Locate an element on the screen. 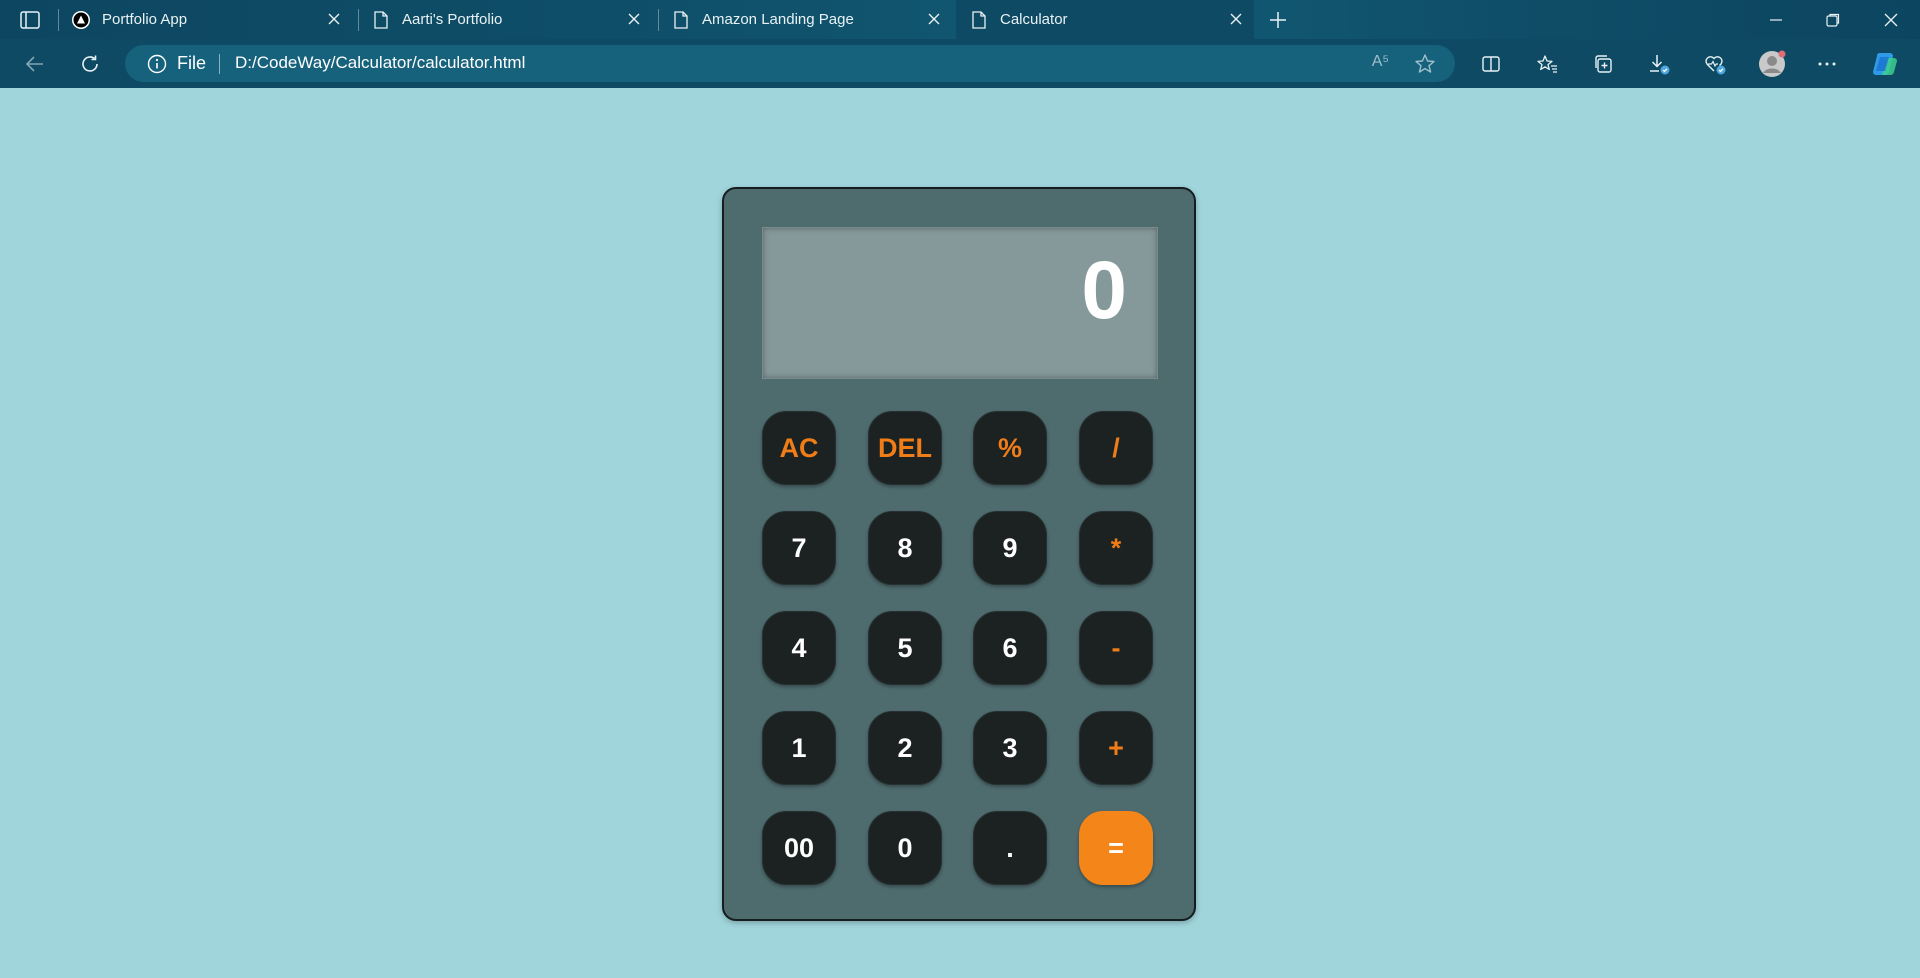  profile-avatar-icon is located at coordinates (1772, 64).